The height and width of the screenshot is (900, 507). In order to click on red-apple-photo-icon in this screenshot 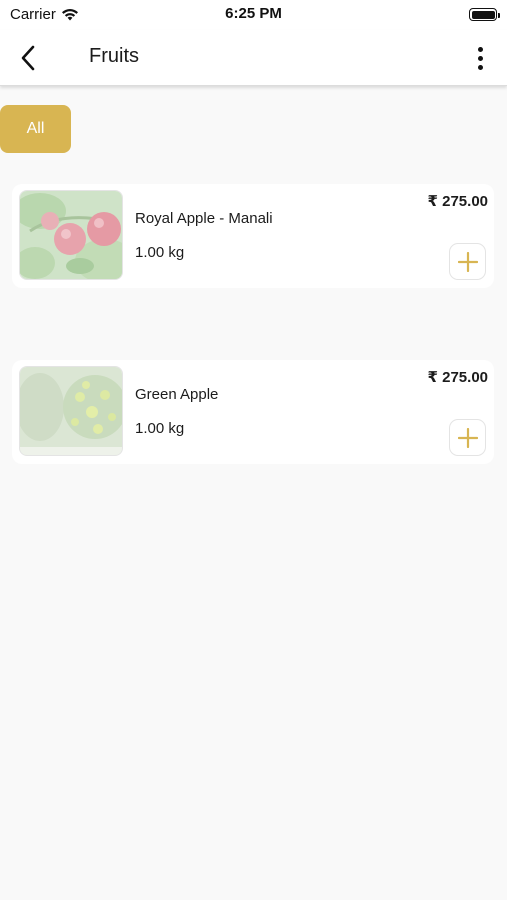, I will do `click(71, 235)`.